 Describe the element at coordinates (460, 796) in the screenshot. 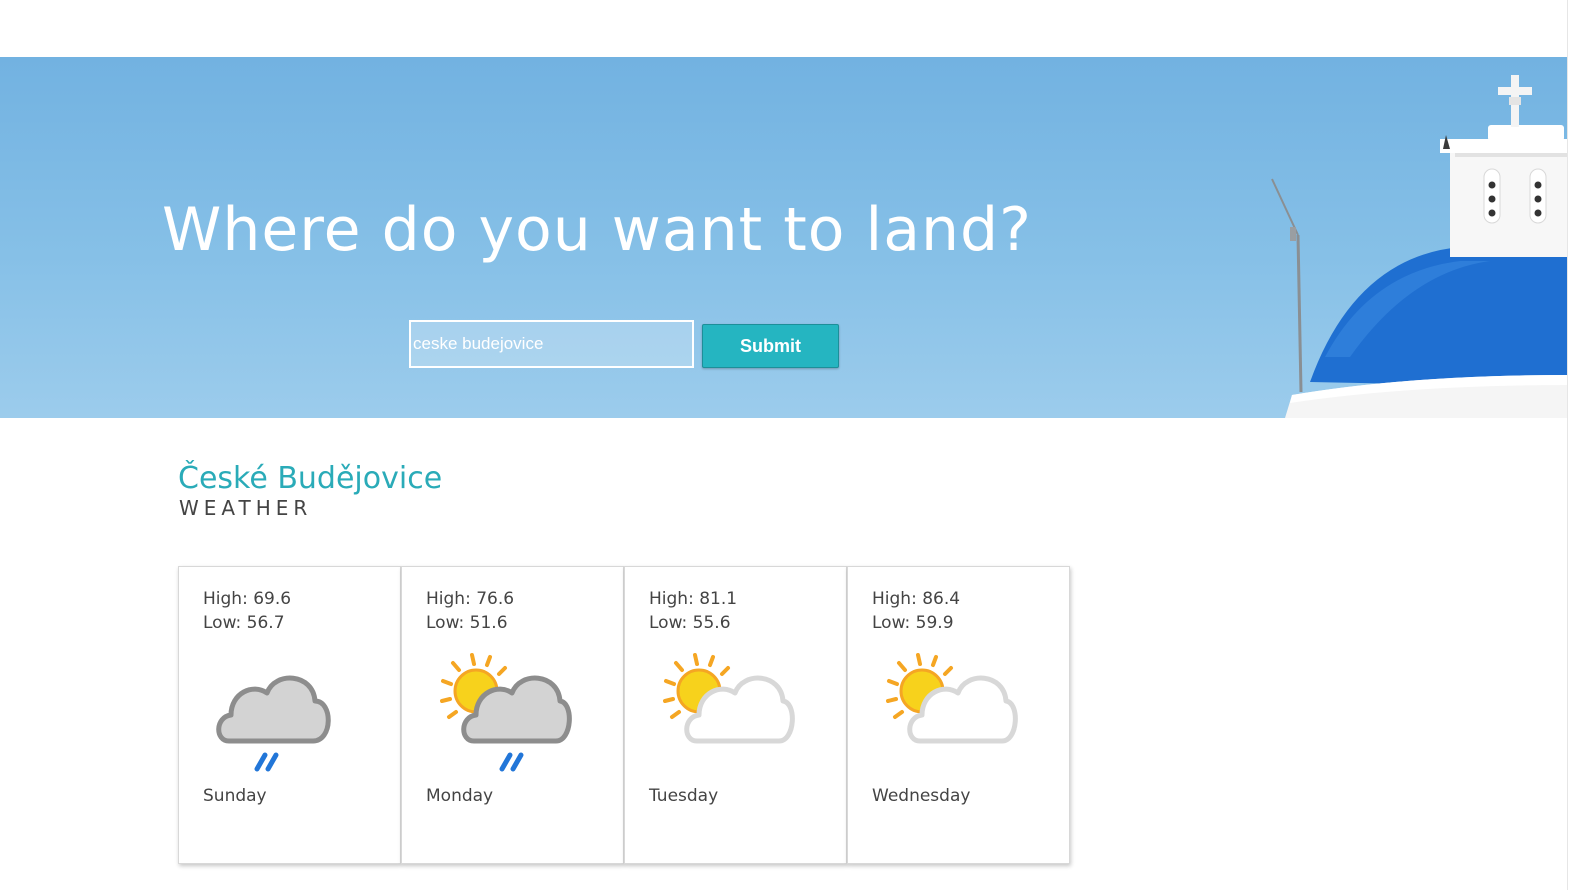

I see `day-label: Monday` at that location.